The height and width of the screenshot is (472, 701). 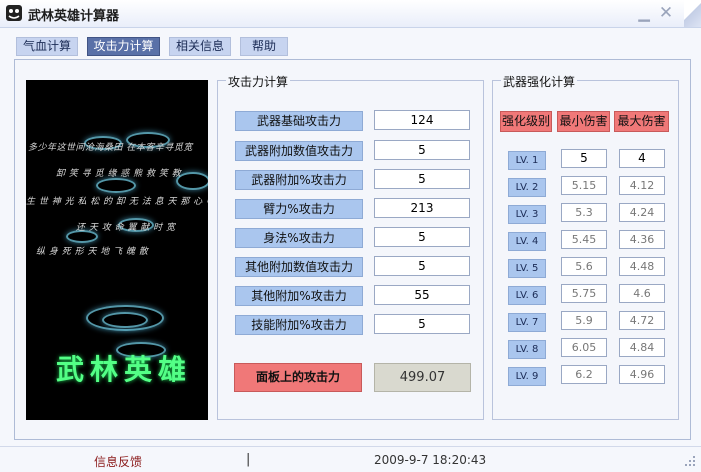 I want to click on panel-attack-value: 499.07, so click(x=422, y=377).